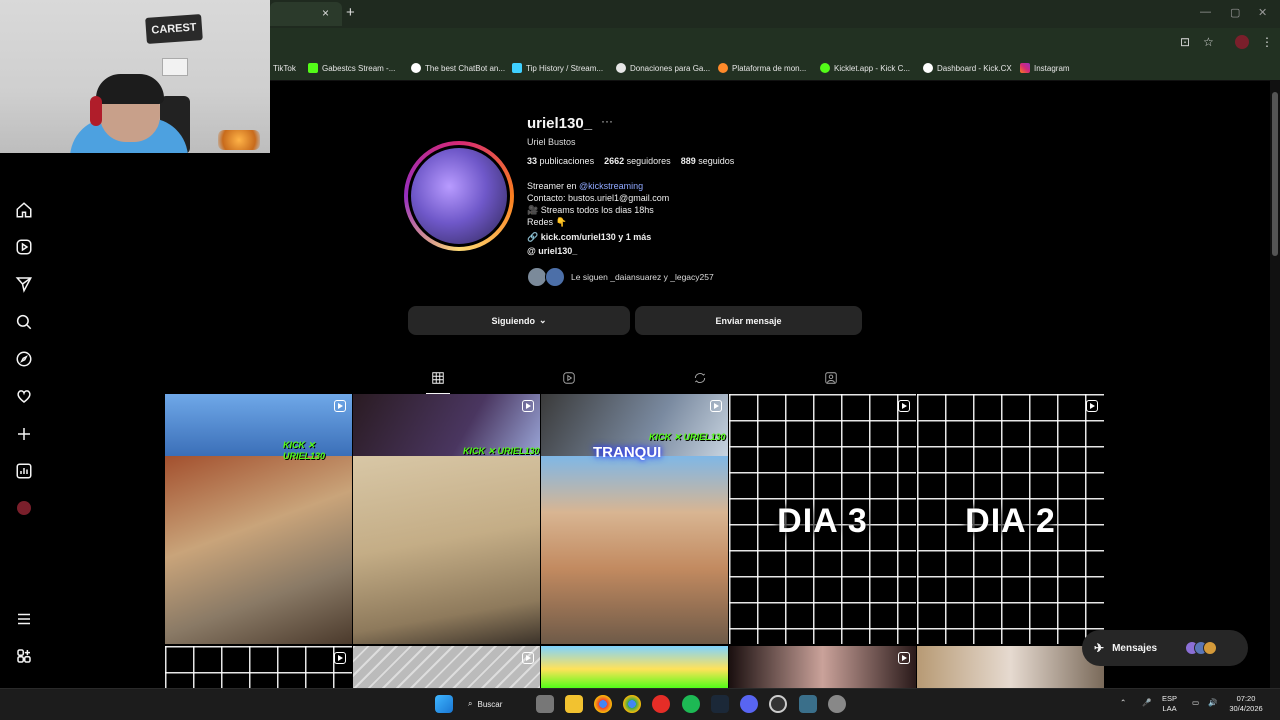  I want to click on bio-line: Redes 👇, so click(547, 222).